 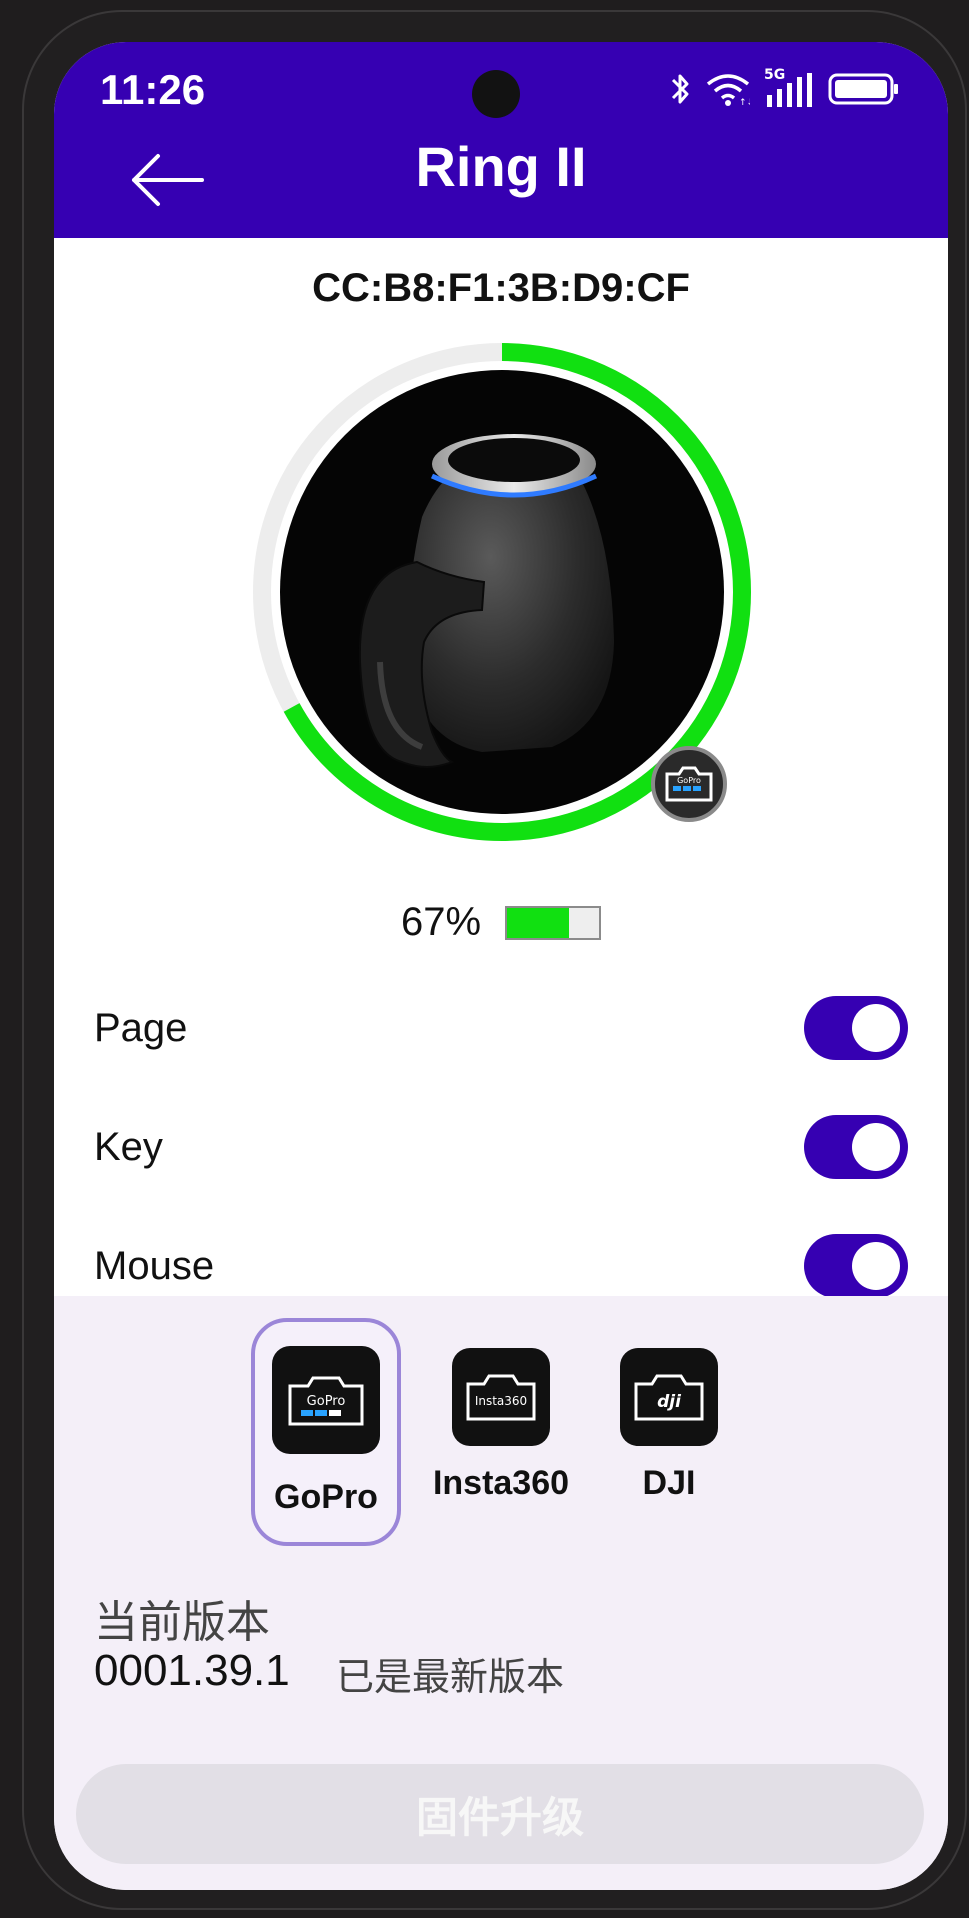 I want to click on brand-option-gopro: GoPro GoPro, so click(x=326, y=1432).